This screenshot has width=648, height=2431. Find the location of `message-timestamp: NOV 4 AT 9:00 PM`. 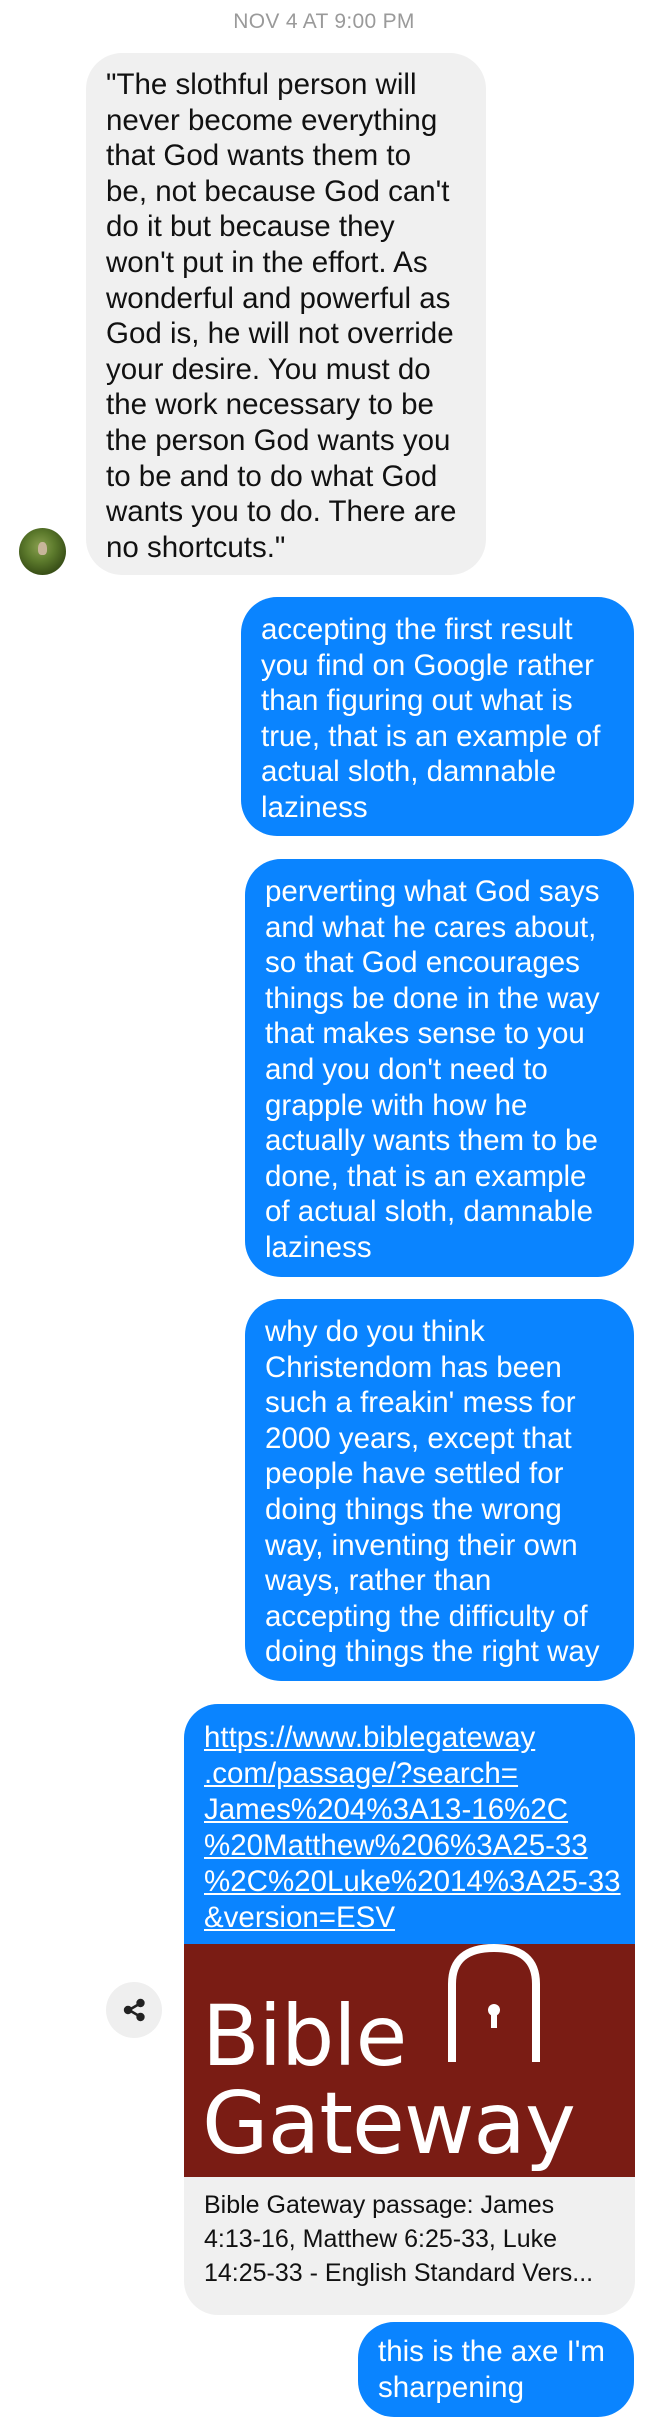

message-timestamp: NOV 4 AT 9:00 PM is located at coordinates (324, 21).